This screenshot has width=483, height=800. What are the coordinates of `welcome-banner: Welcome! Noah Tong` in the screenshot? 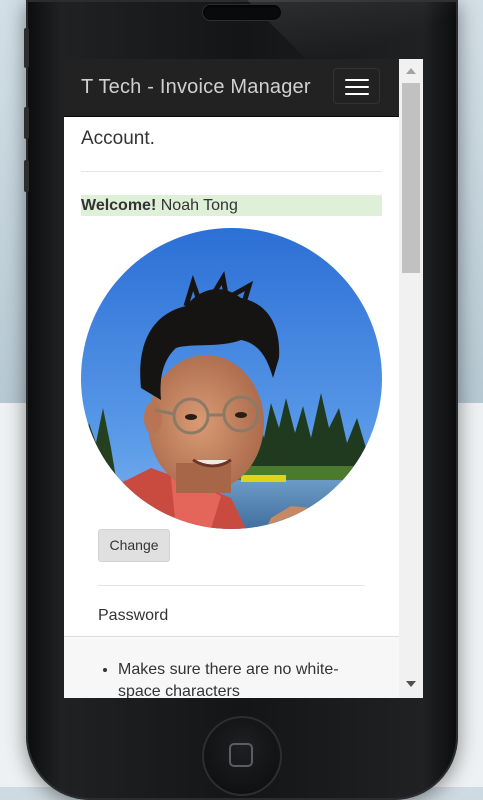 It's located at (231, 205).